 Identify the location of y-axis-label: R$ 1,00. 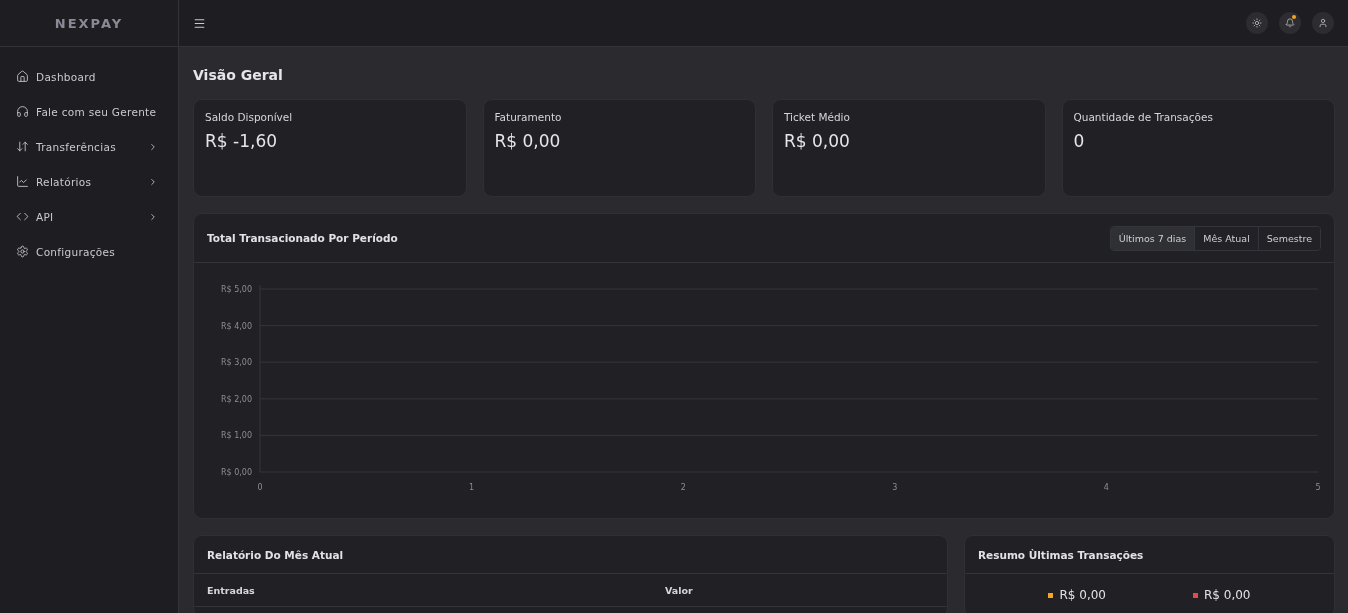
(236, 436).